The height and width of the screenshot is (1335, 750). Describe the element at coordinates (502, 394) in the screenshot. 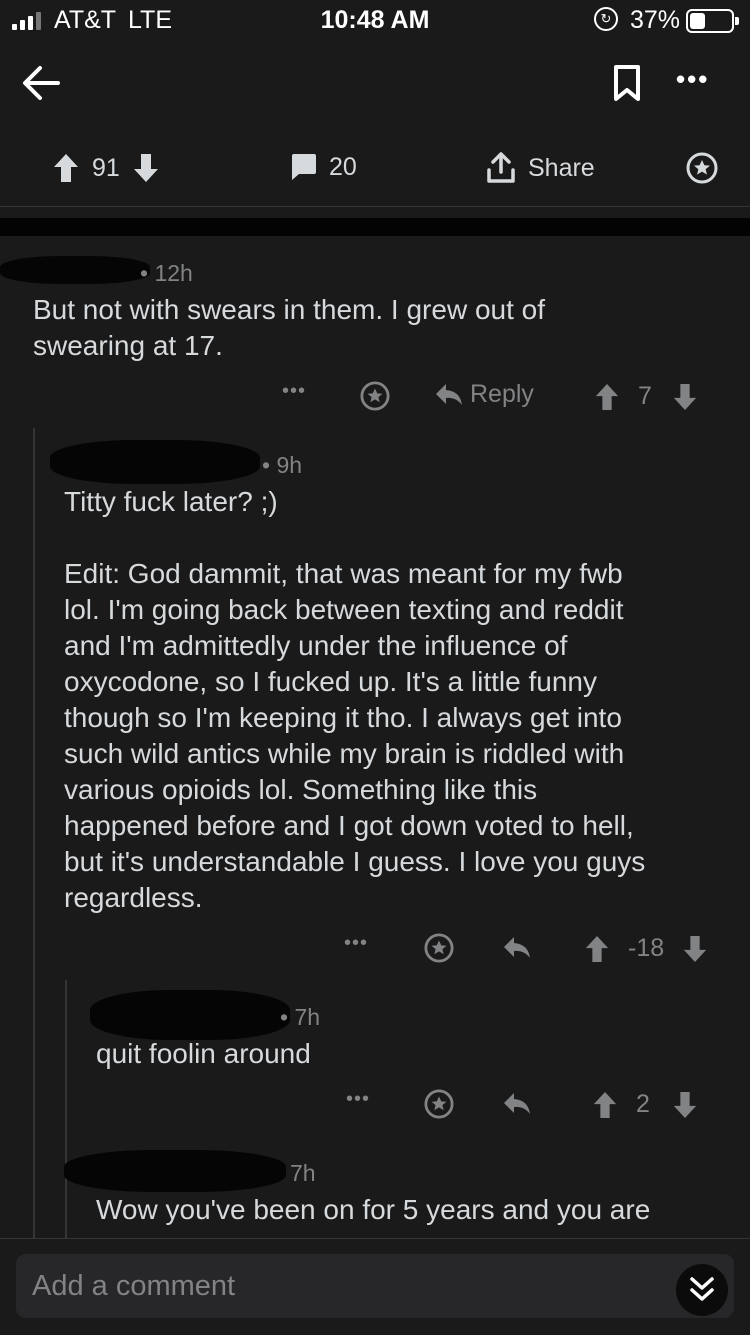

I see `reply-label: Reply` at that location.